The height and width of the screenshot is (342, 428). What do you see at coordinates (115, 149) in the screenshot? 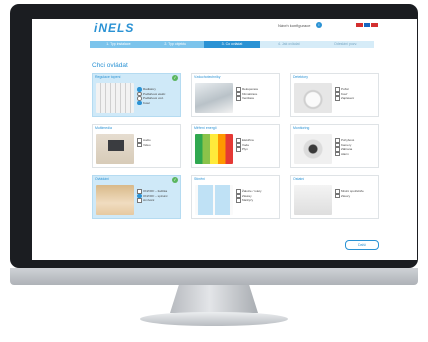
I see `tv-image` at bounding box center [115, 149].